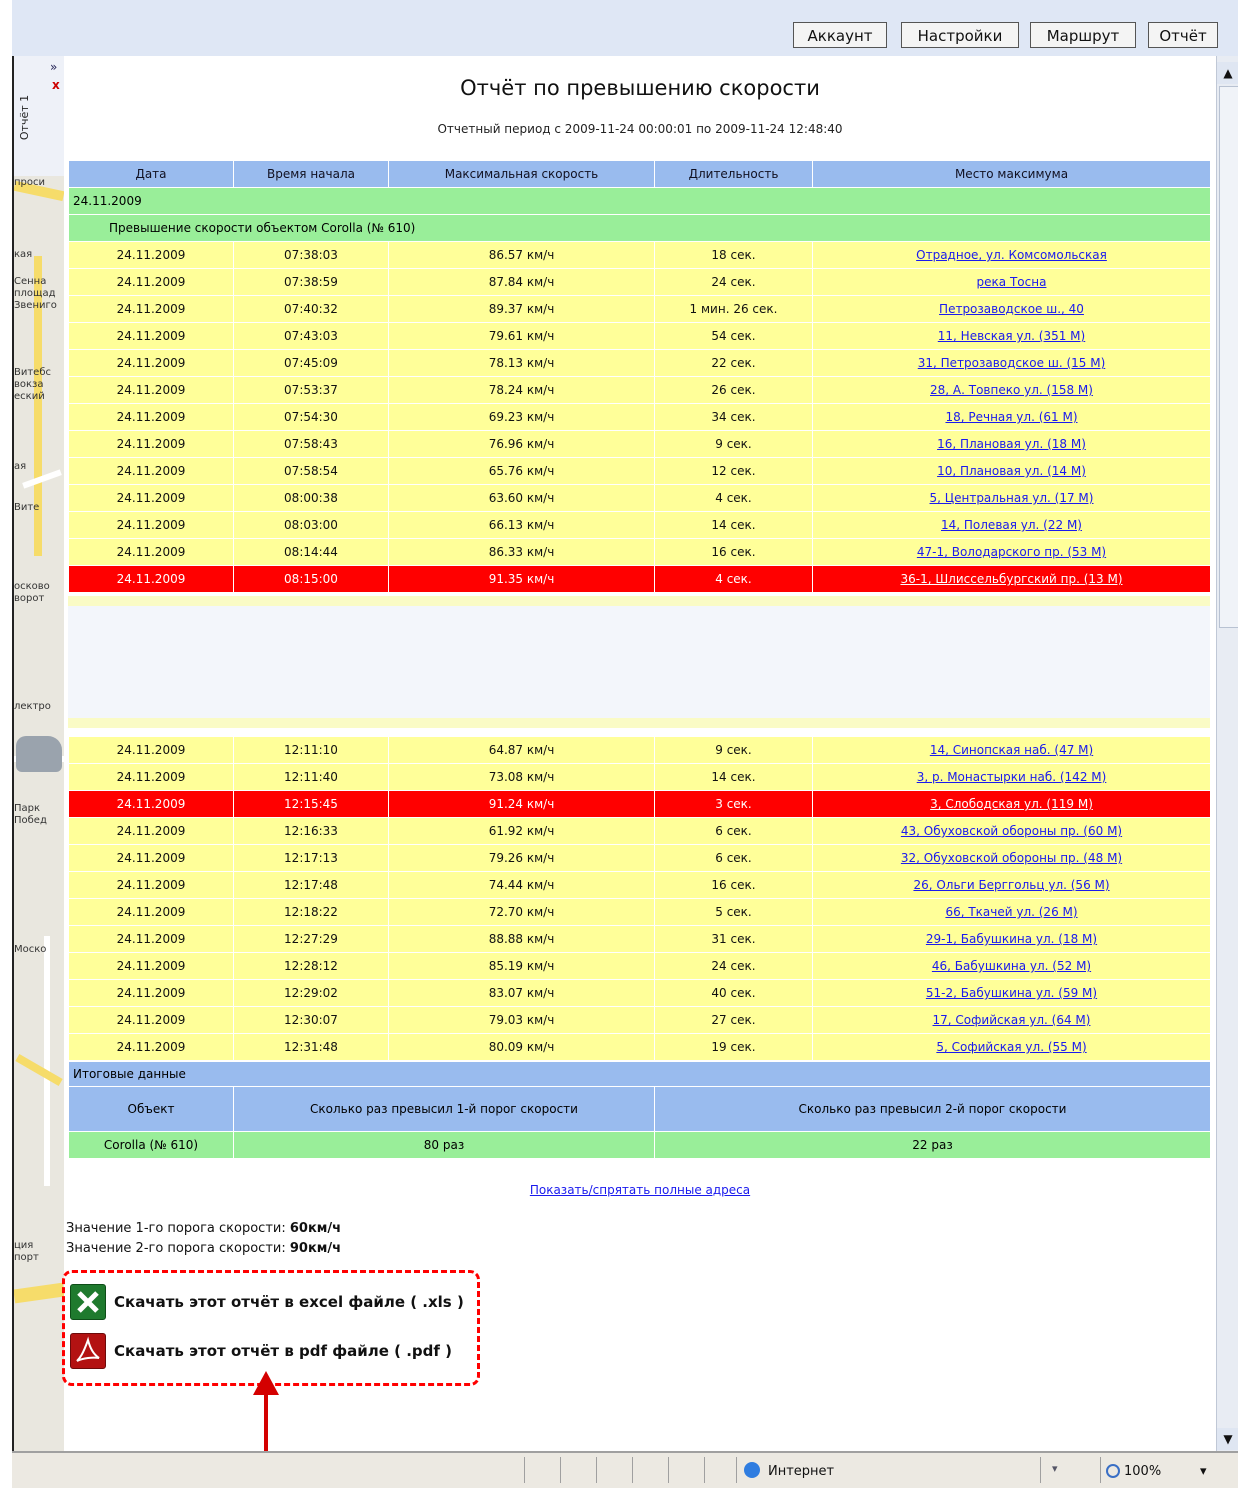 The image size is (1238, 1488). I want to click on place-link: 47-1, Володарского пр. (53 М), so click(1011, 552).